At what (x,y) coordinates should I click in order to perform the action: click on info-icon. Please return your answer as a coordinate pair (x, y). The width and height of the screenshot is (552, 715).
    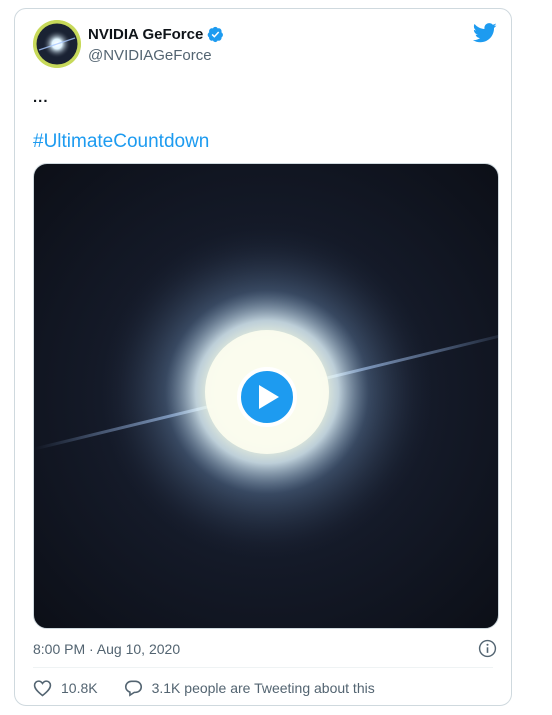
    Looking at the image, I should click on (487, 648).